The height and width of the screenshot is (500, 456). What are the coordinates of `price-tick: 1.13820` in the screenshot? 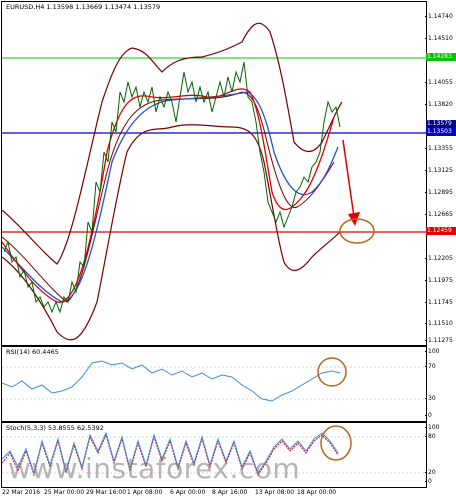 It's located at (439, 104).